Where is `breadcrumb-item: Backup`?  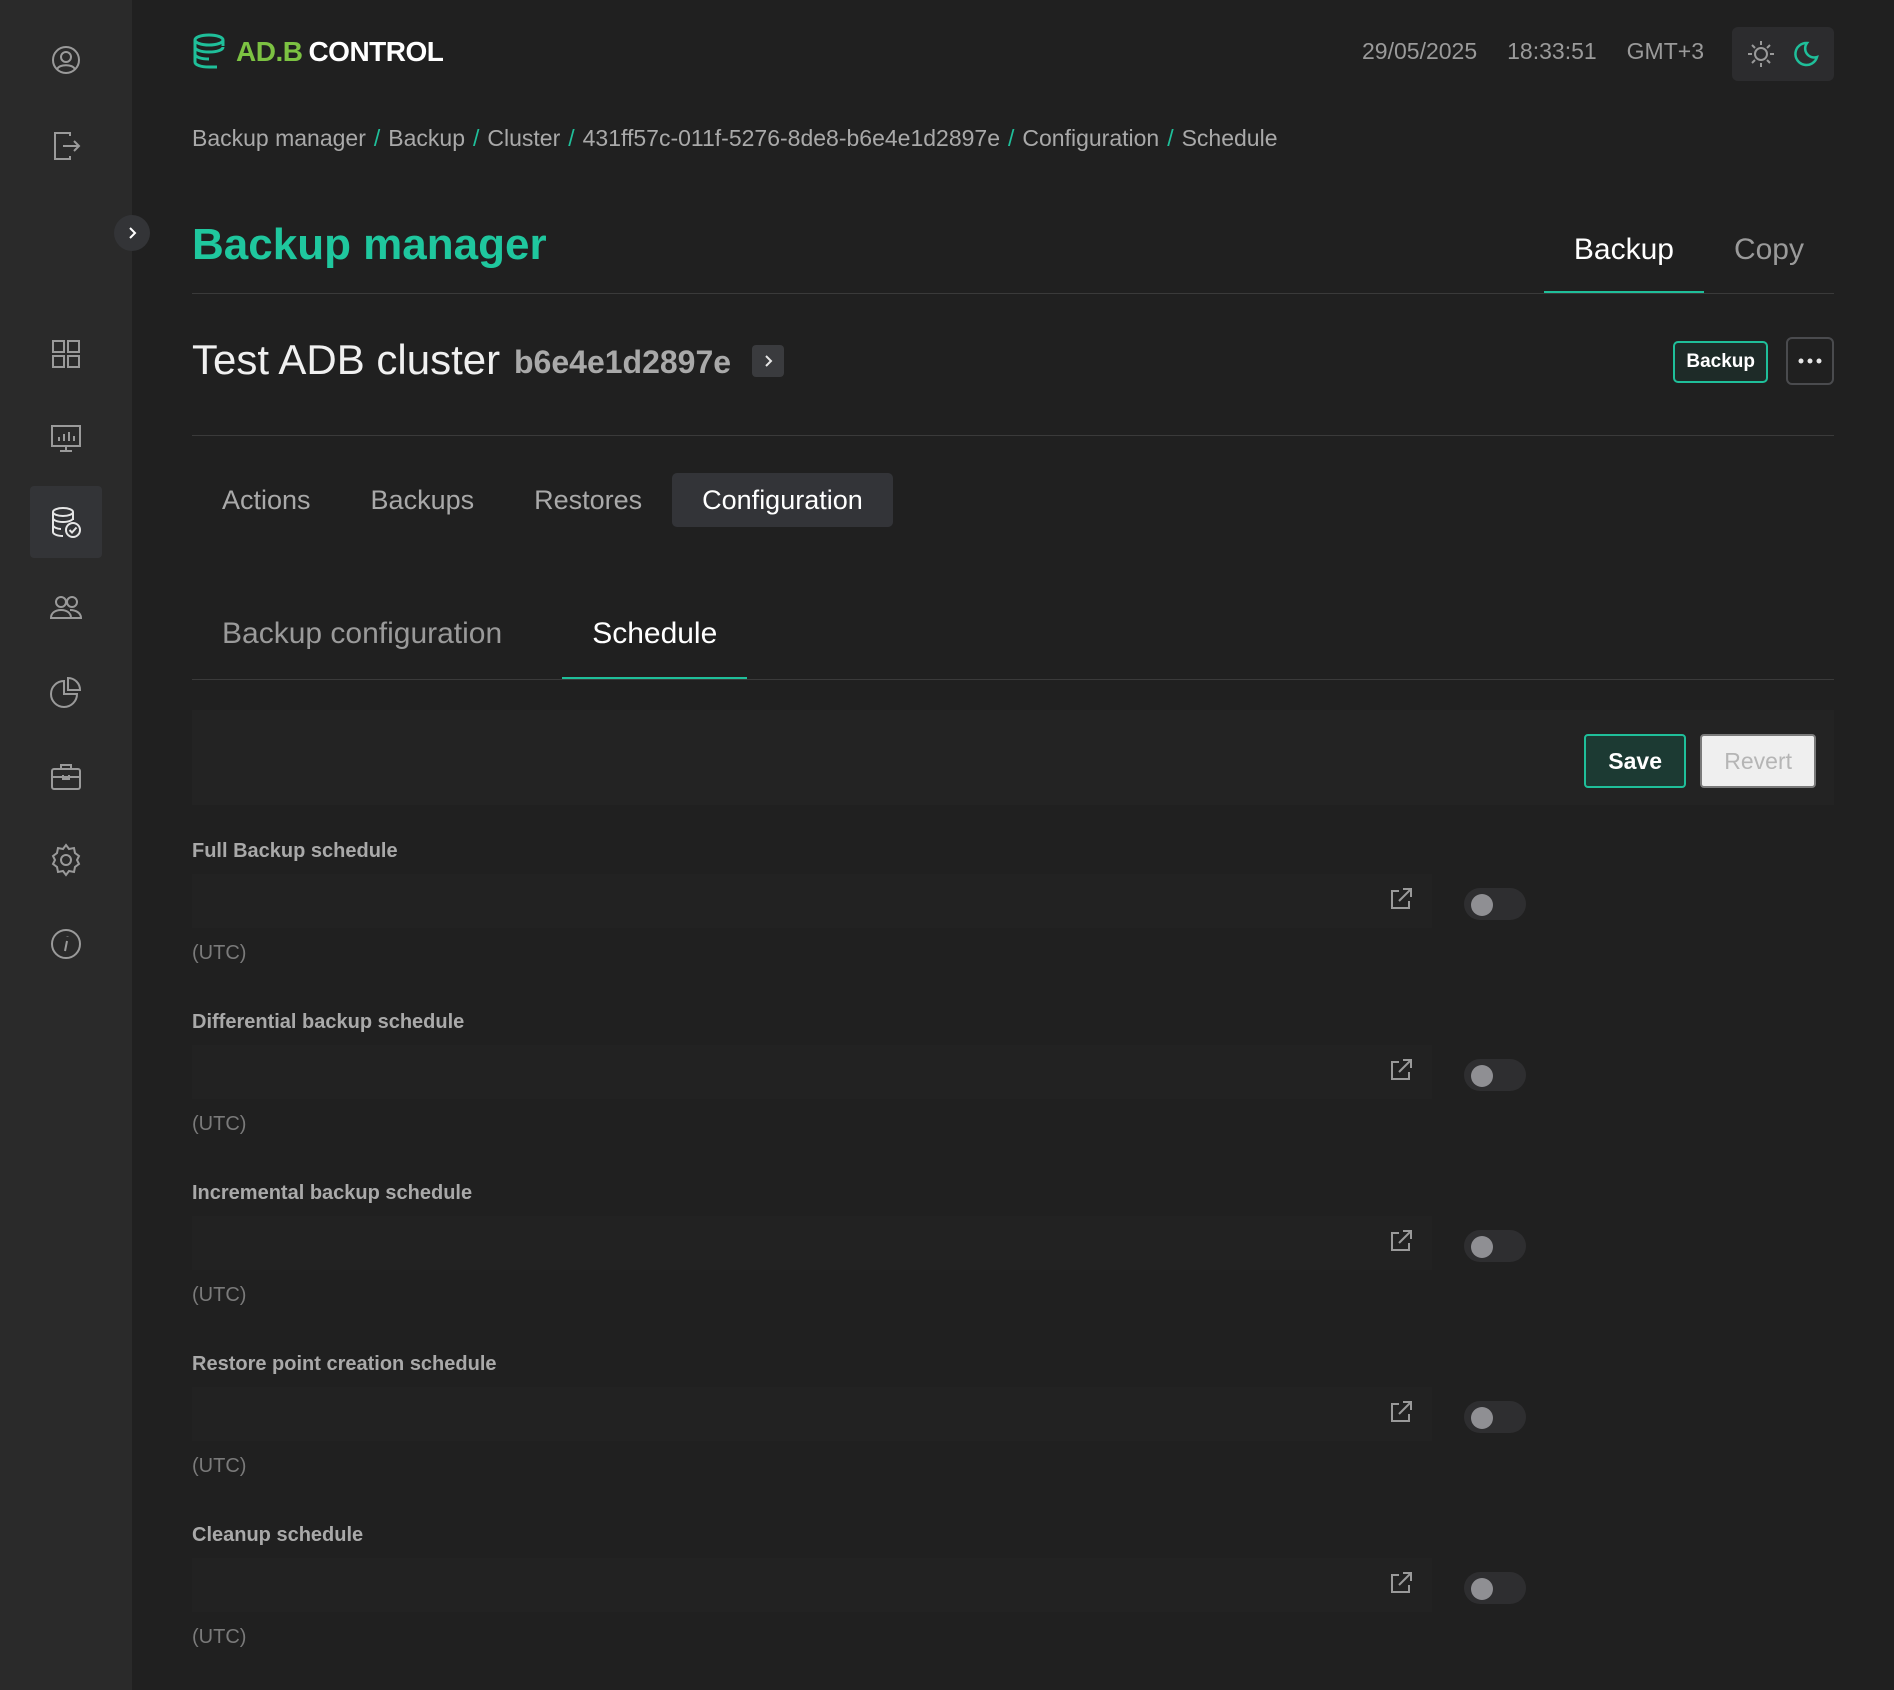
breadcrumb-item: Backup is located at coordinates (426, 138).